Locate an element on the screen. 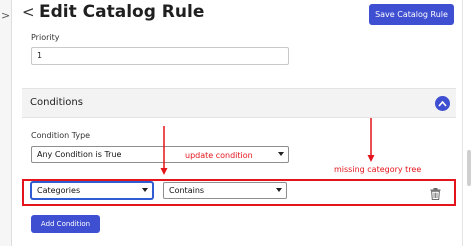 This screenshot has width=474, height=246. arrowhead-update-condition is located at coordinates (164, 171).